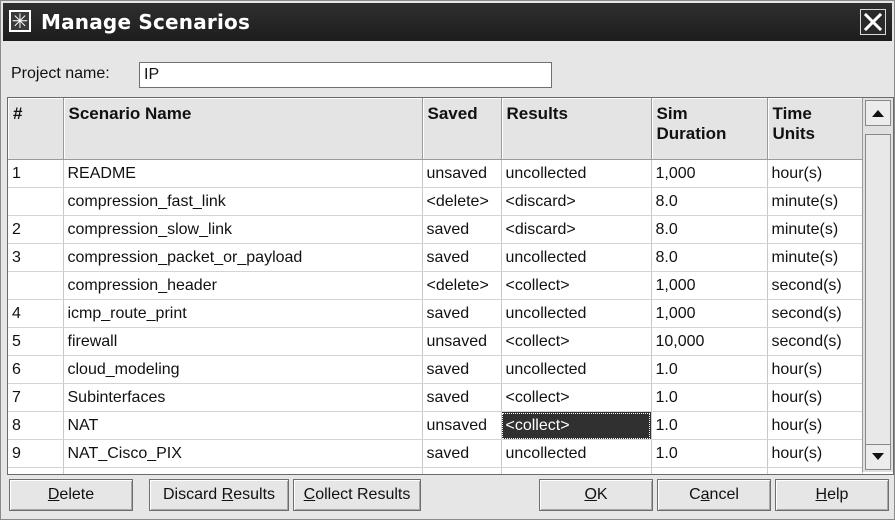 This screenshot has height=520, width=895. Describe the element at coordinates (243, 173) in the screenshot. I see `cell-scenario-name: README` at that location.